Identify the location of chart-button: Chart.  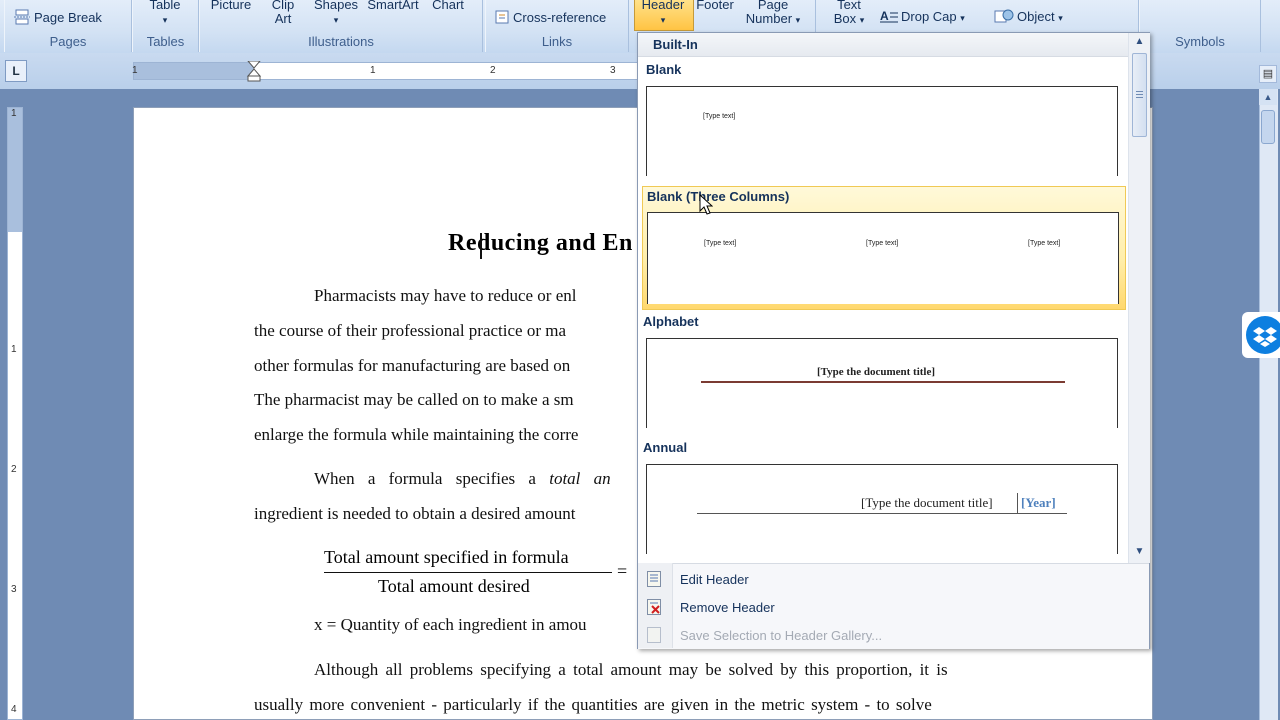
(448, 6).